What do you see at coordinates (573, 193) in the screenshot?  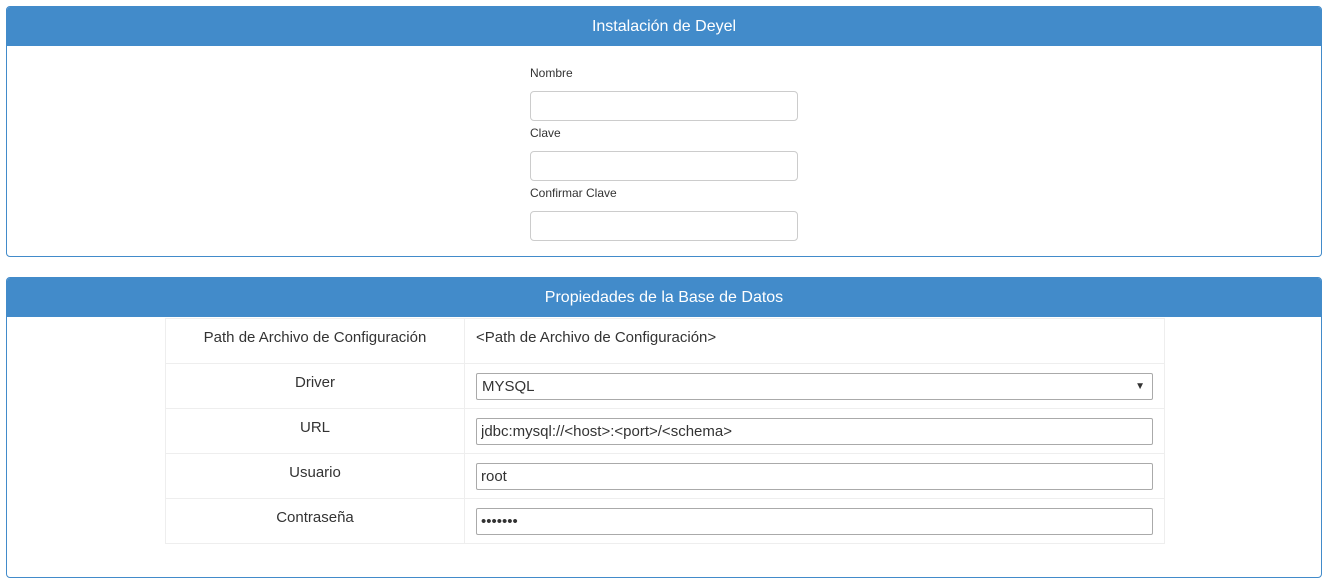 I see `confirm-password-label: Confirmar Clave` at bounding box center [573, 193].